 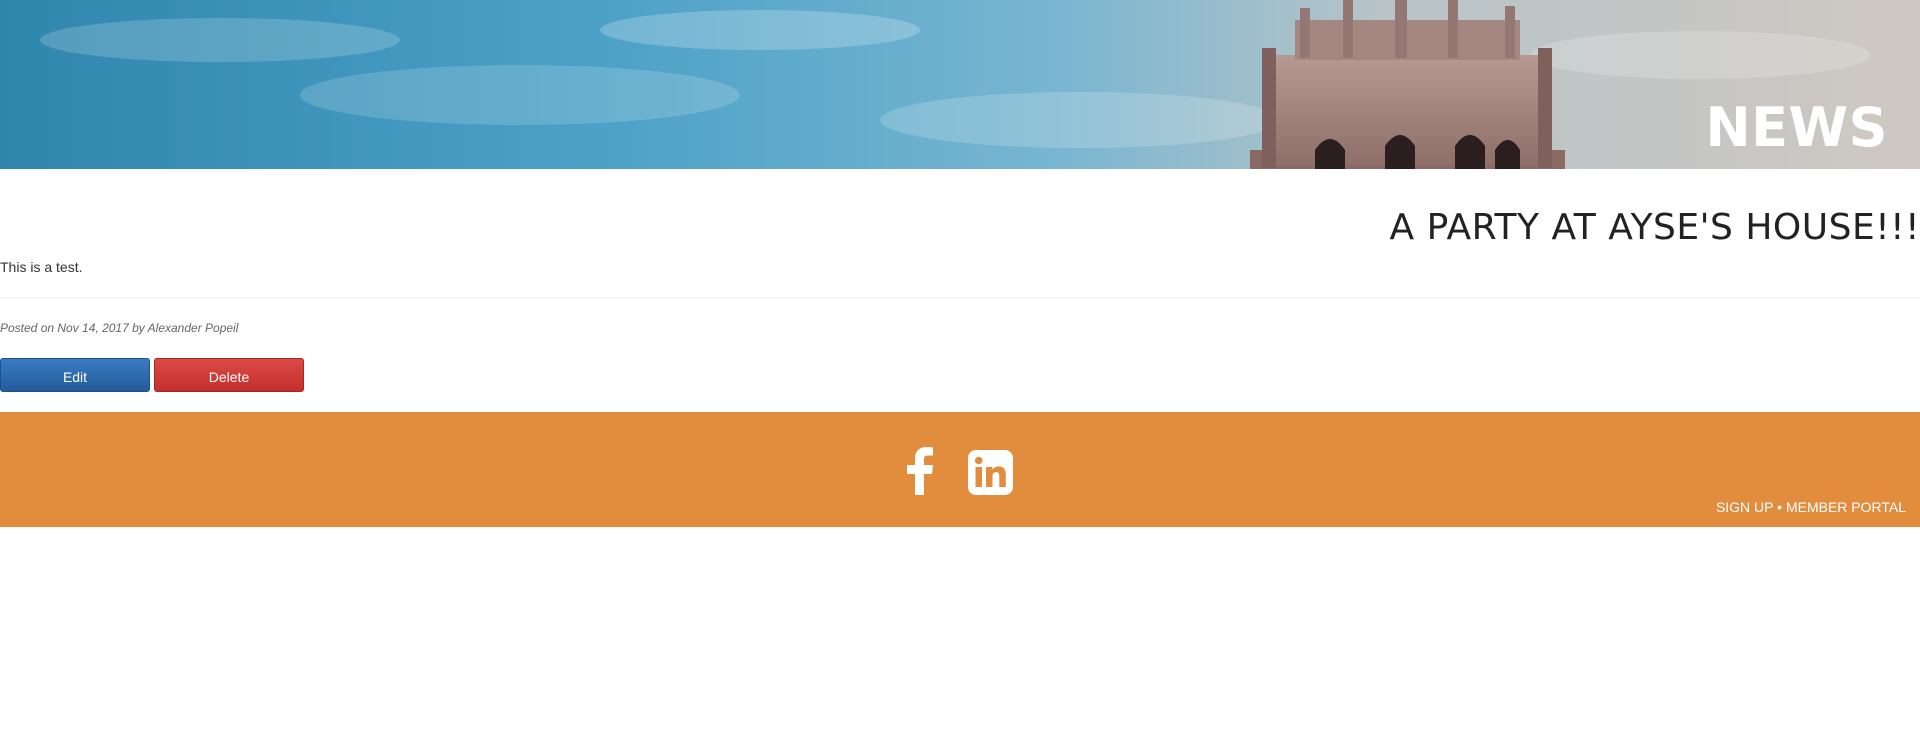 I want to click on footer-links: SIGN UP • MEMBER PORTAL, so click(x=1811, y=507).